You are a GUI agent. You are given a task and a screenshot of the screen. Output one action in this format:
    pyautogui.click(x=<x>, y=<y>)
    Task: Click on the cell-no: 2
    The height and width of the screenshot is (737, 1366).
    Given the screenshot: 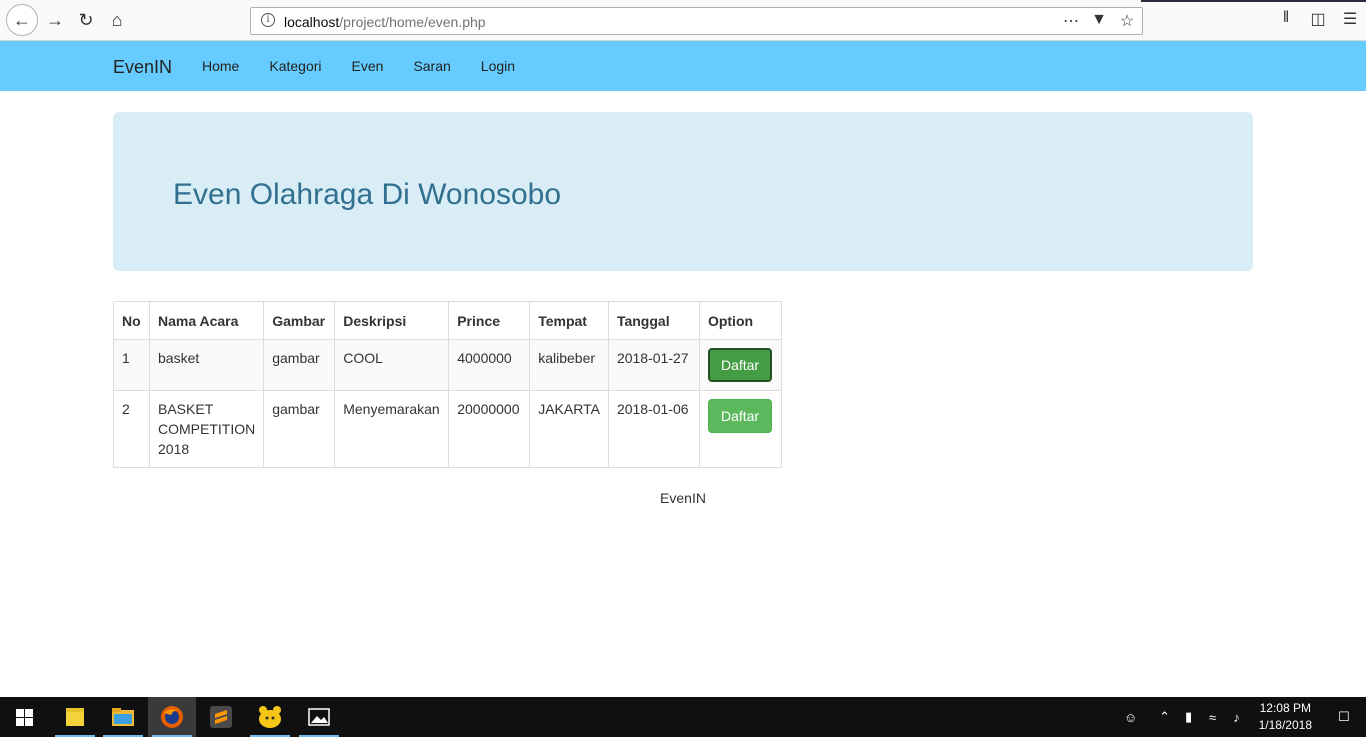 What is the action you would take?
    pyautogui.click(x=131, y=429)
    